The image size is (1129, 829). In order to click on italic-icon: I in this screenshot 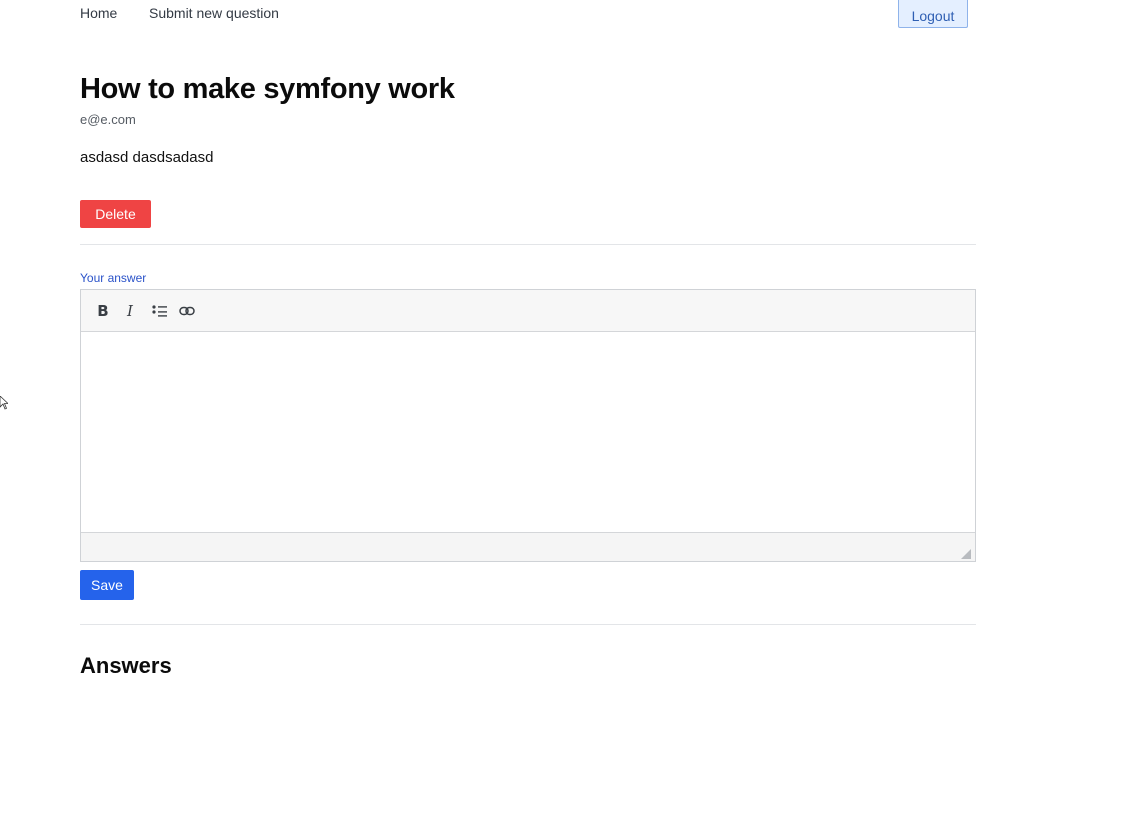, I will do `click(130, 311)`.